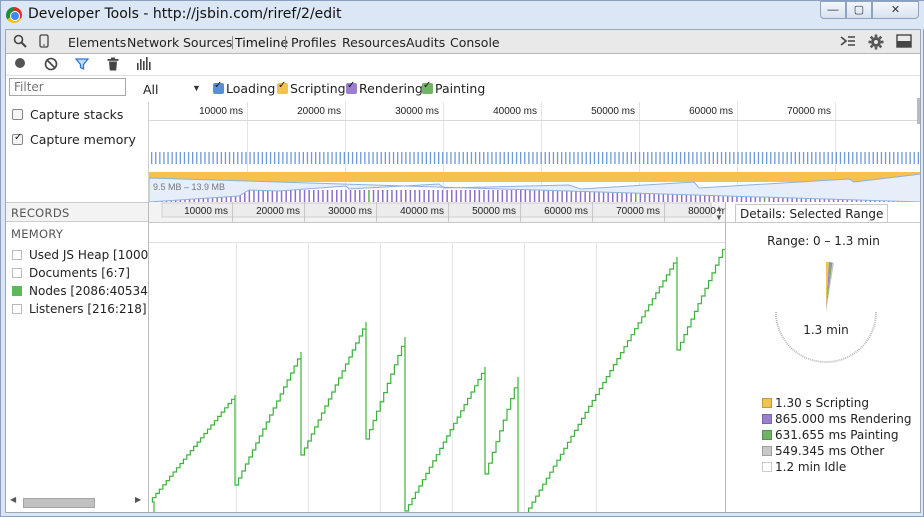 This screenshot has width=924, height=517. Describe the element at coordinates (13, 499) in the screenshot. I see `scroll-left-arrow-icon: ◀` at that location.